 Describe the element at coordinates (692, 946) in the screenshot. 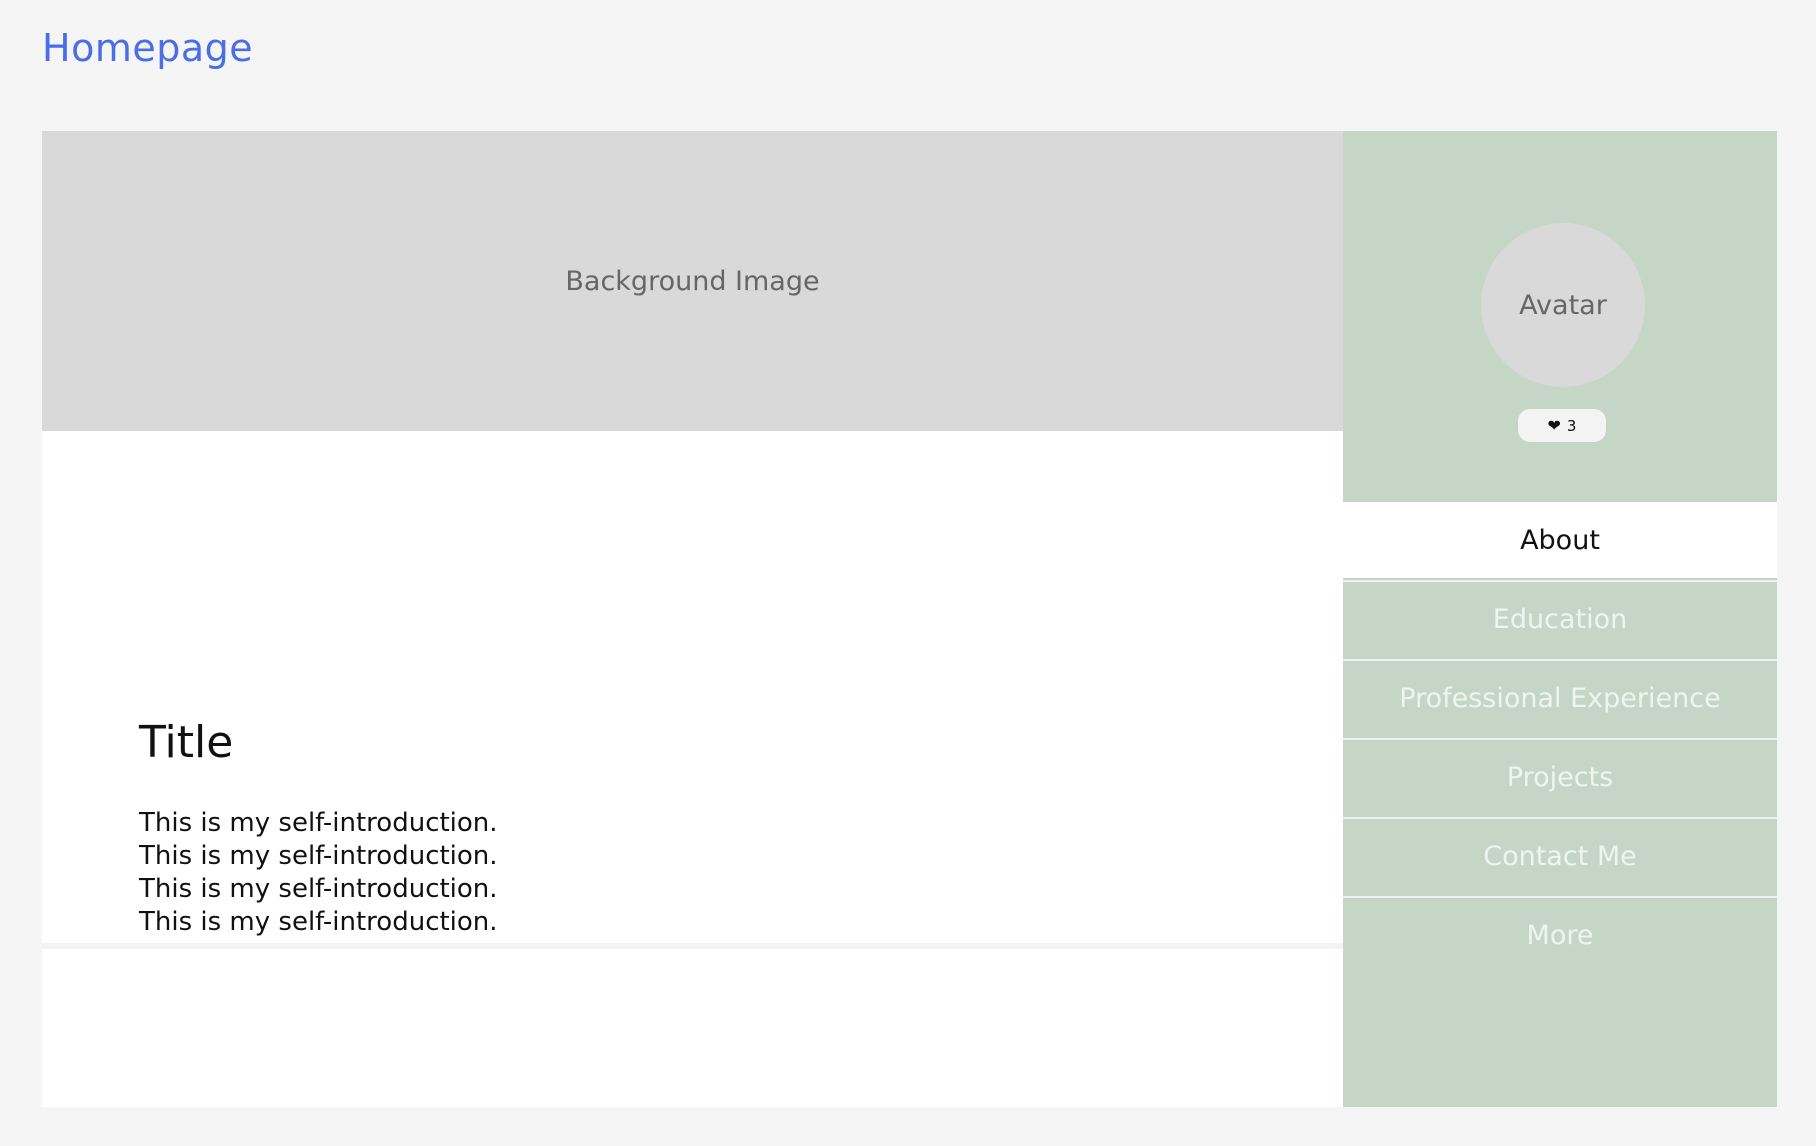

I see `section-divider` at that location.